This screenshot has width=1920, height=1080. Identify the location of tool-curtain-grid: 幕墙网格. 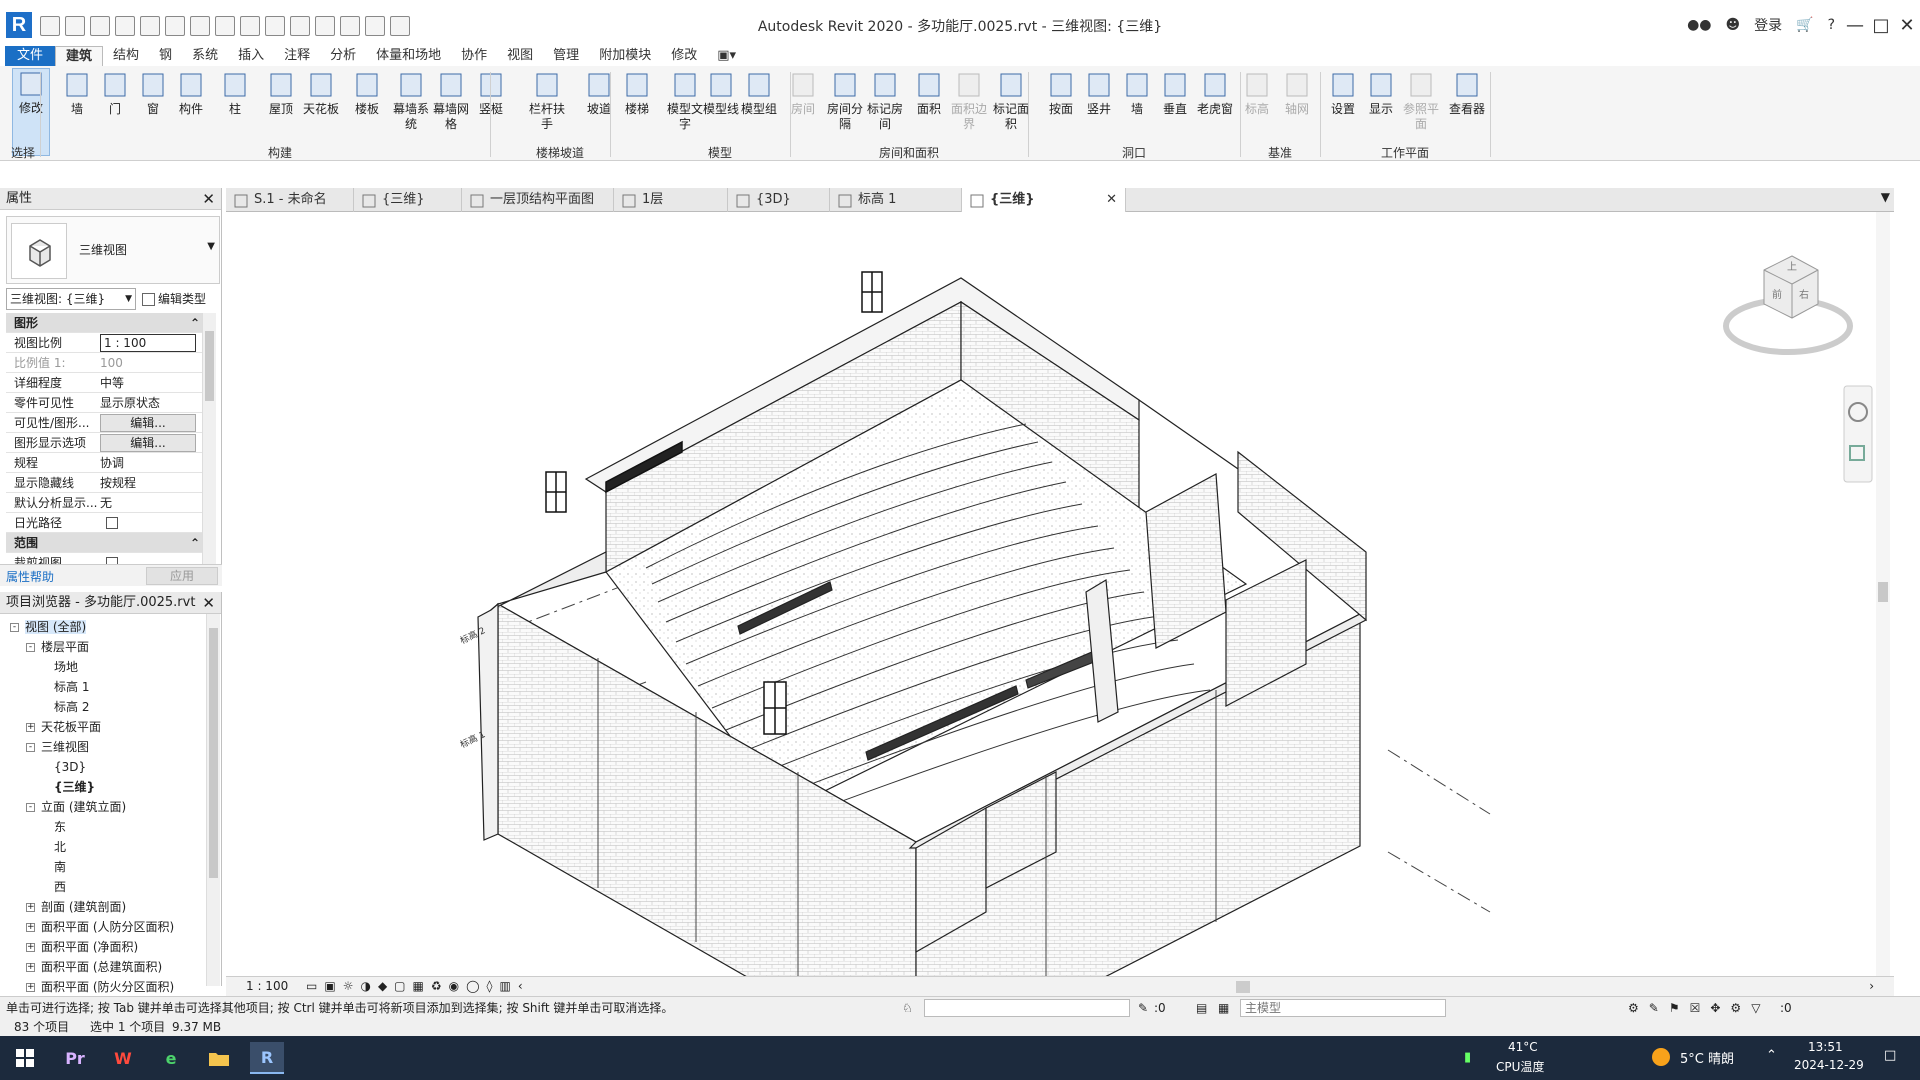
(451, 101).